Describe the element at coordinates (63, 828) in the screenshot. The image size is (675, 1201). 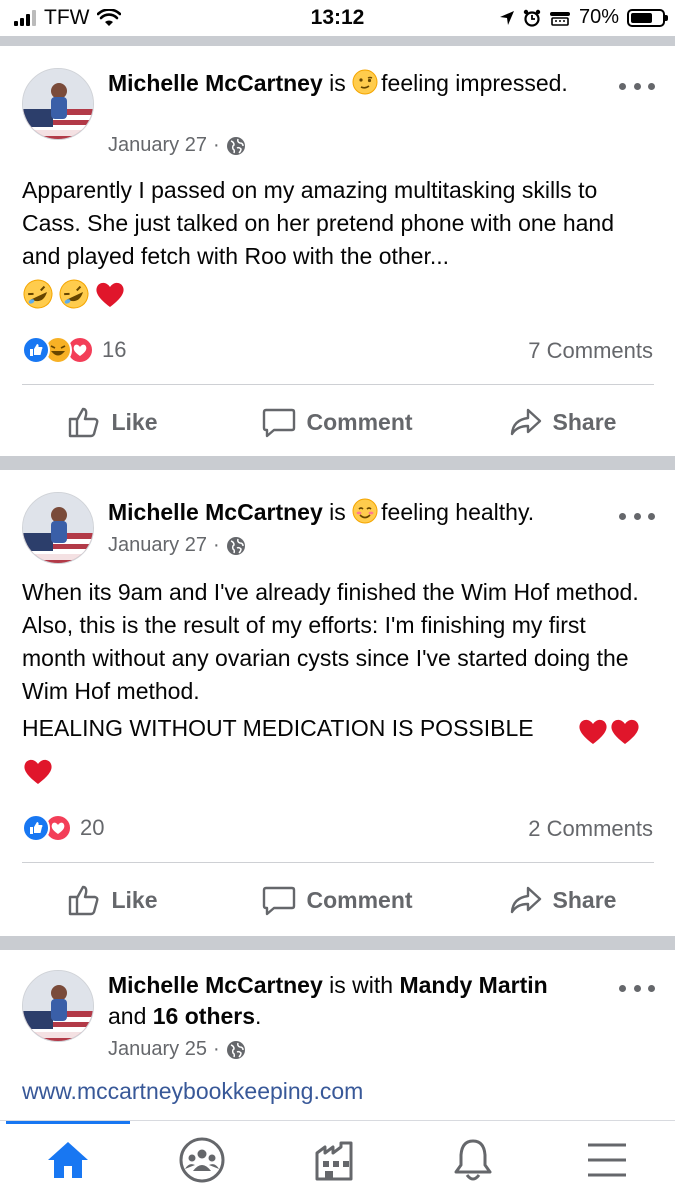
I see `reaction-summary: 20` at that location.